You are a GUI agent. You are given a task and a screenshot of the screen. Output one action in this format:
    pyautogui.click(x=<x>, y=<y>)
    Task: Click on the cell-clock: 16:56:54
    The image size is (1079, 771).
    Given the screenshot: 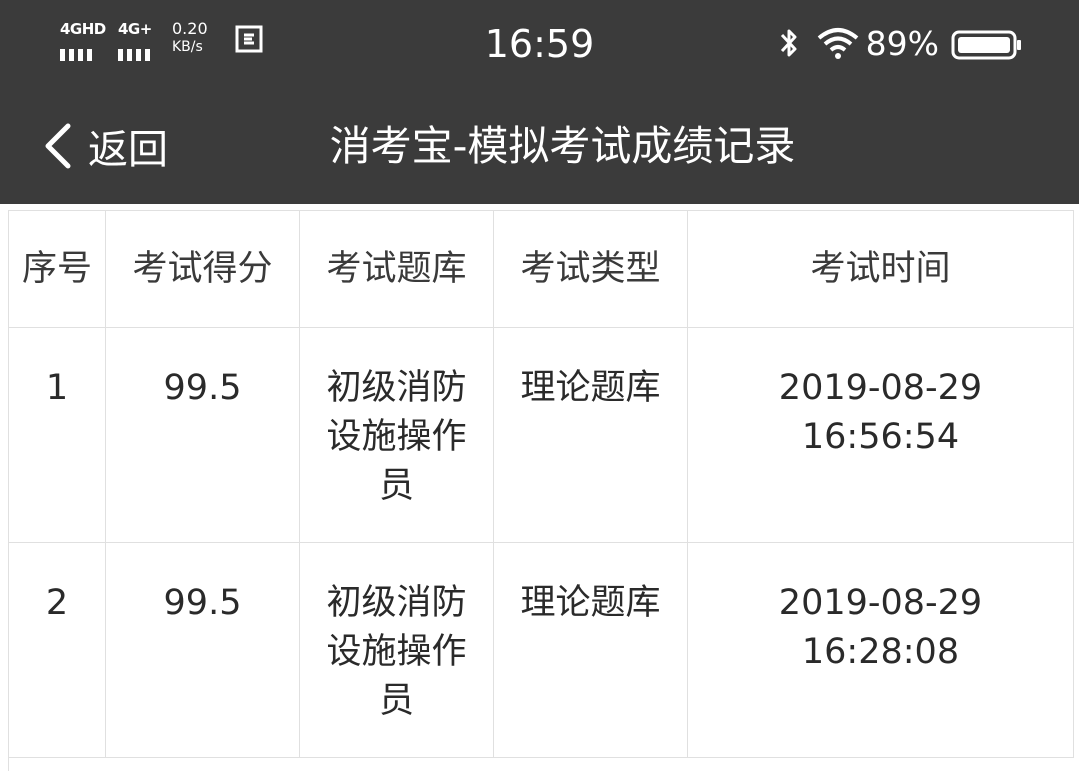 What is the action you would take?
    pyautogui.click(x=880, y=437)
    